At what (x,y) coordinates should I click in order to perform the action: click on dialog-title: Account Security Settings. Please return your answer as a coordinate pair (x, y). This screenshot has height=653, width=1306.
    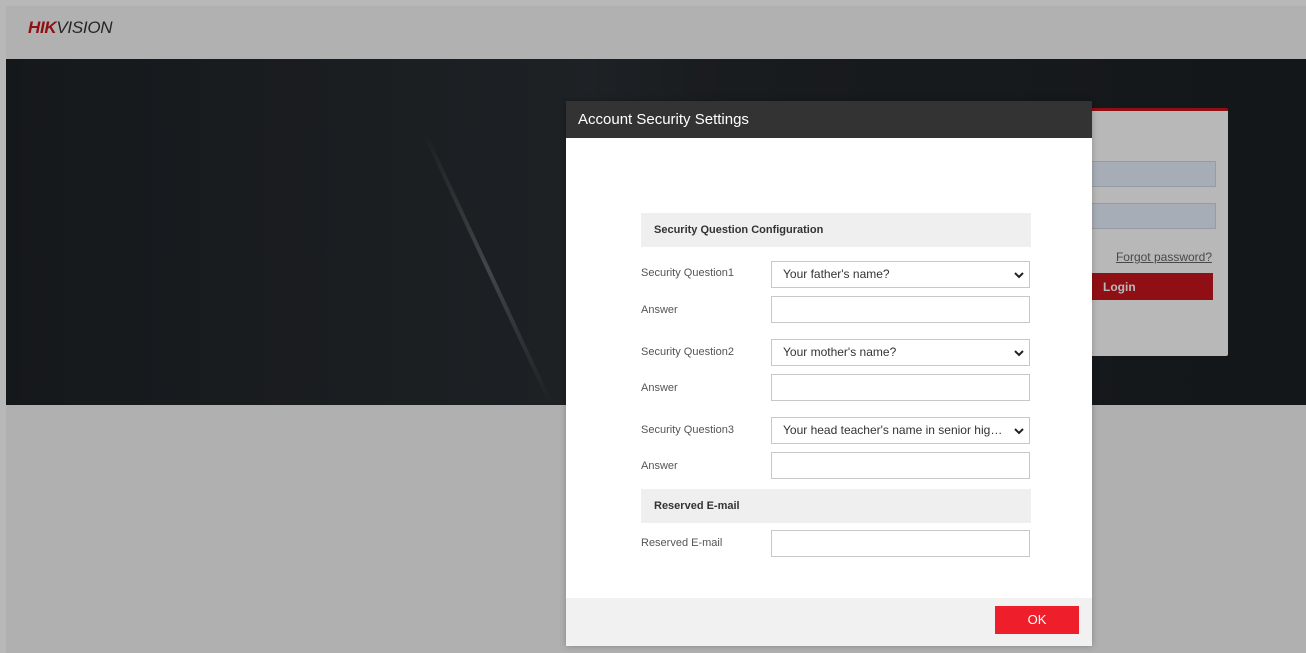
    Looking at the image, I should click on (829, 119).